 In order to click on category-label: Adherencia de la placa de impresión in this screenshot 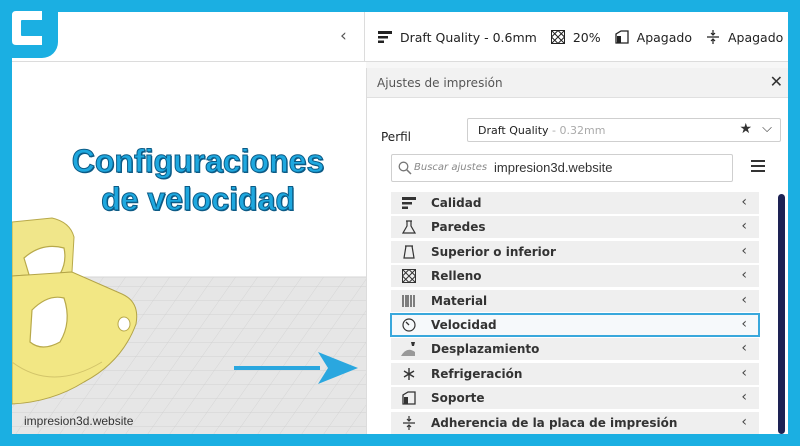, I will do `click(554, 422)`.